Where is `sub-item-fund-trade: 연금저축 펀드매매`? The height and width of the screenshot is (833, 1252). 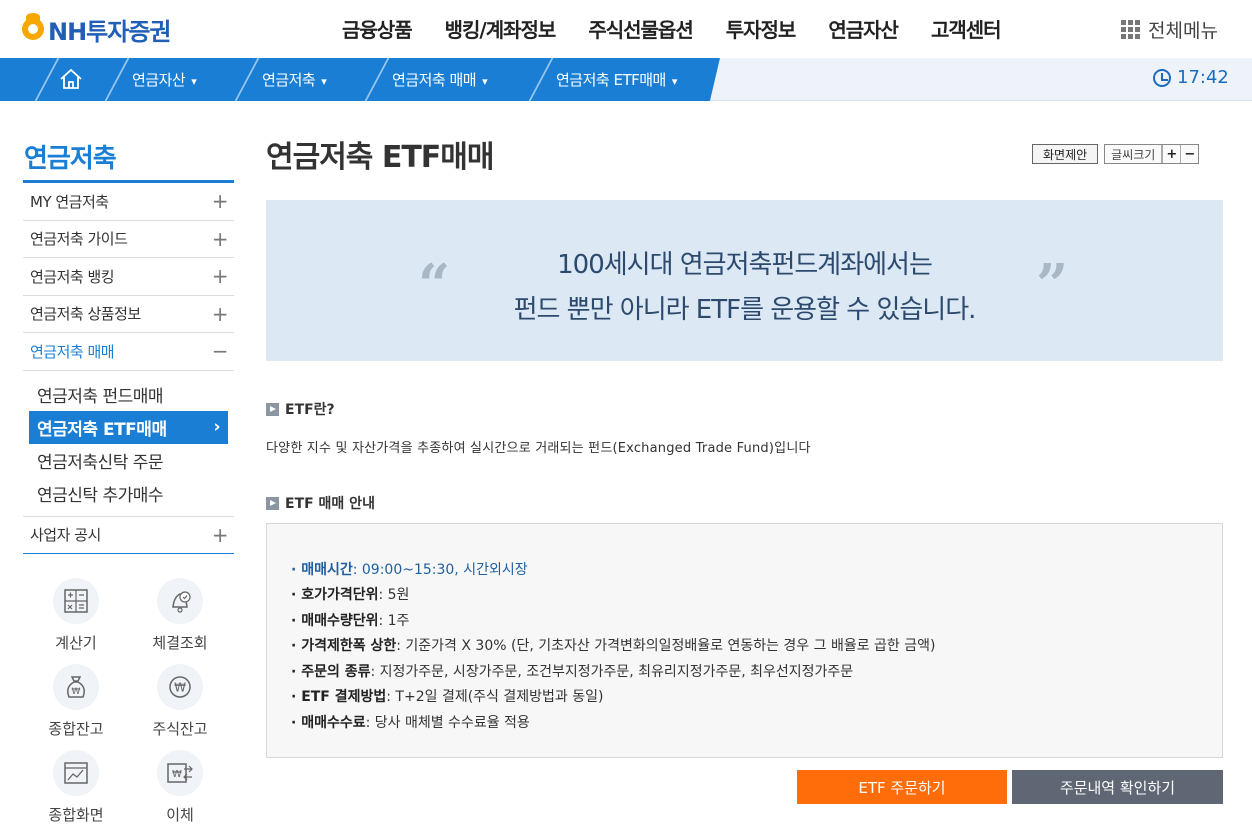 sub-item-fund-trade: 연금저축 펀드매매 is located at coordinates (131, 394).